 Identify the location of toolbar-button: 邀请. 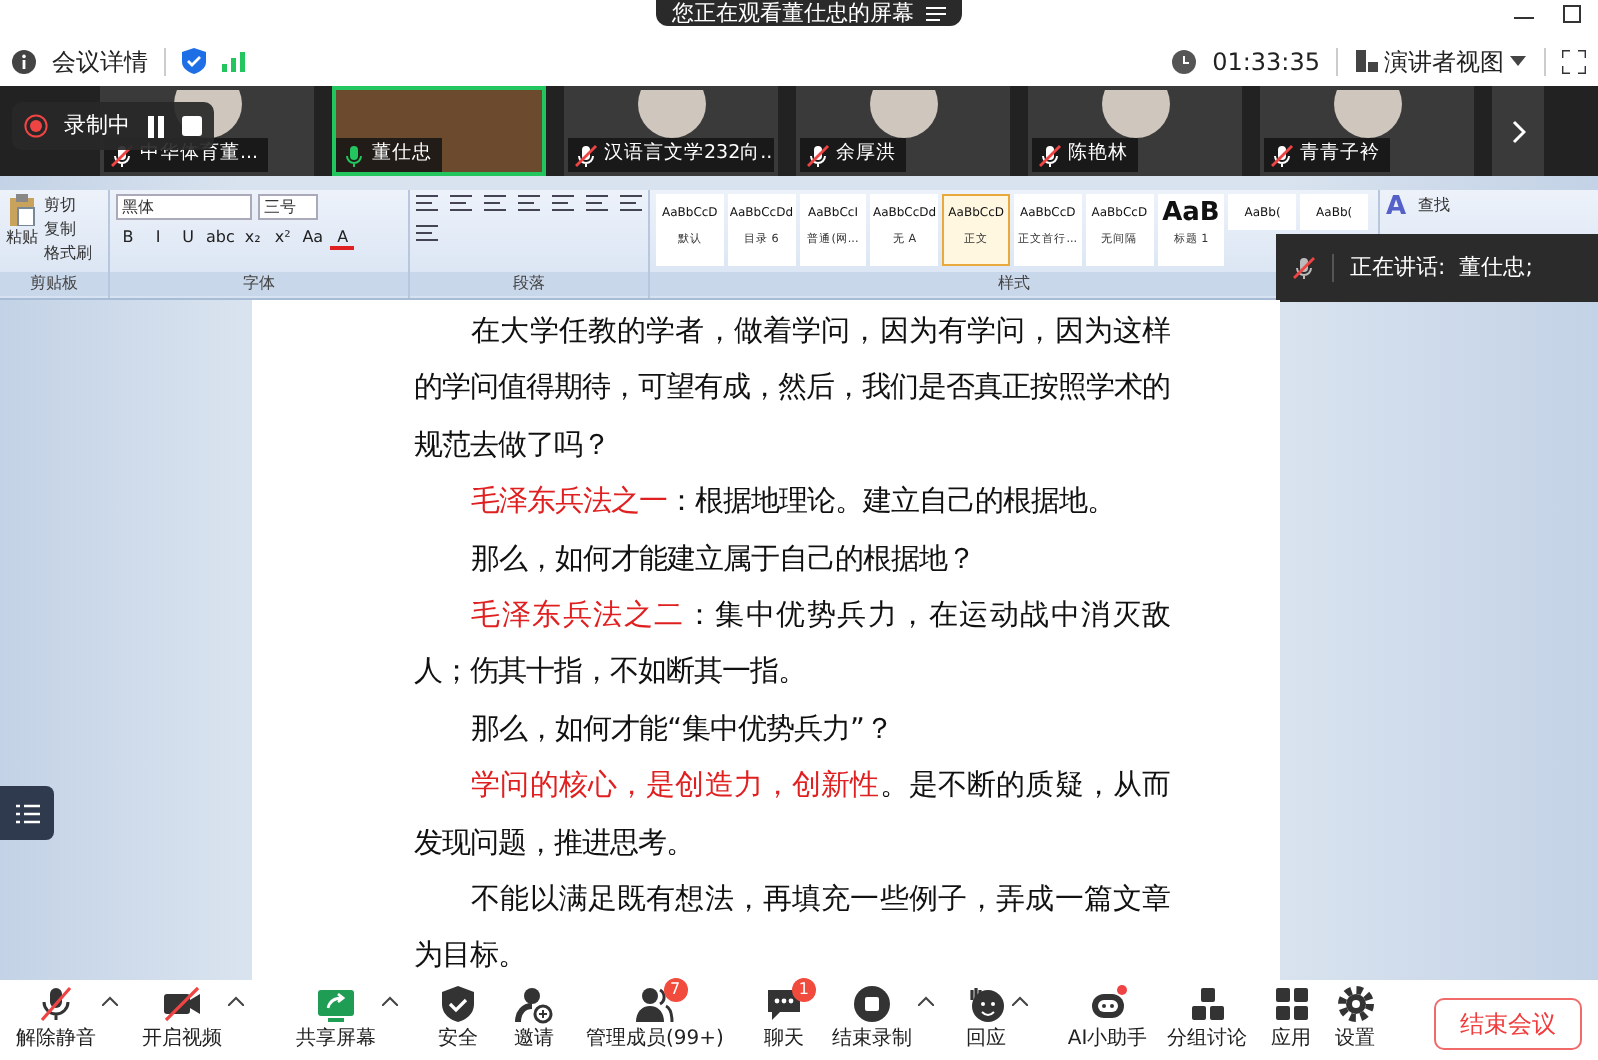
(534, 1019).